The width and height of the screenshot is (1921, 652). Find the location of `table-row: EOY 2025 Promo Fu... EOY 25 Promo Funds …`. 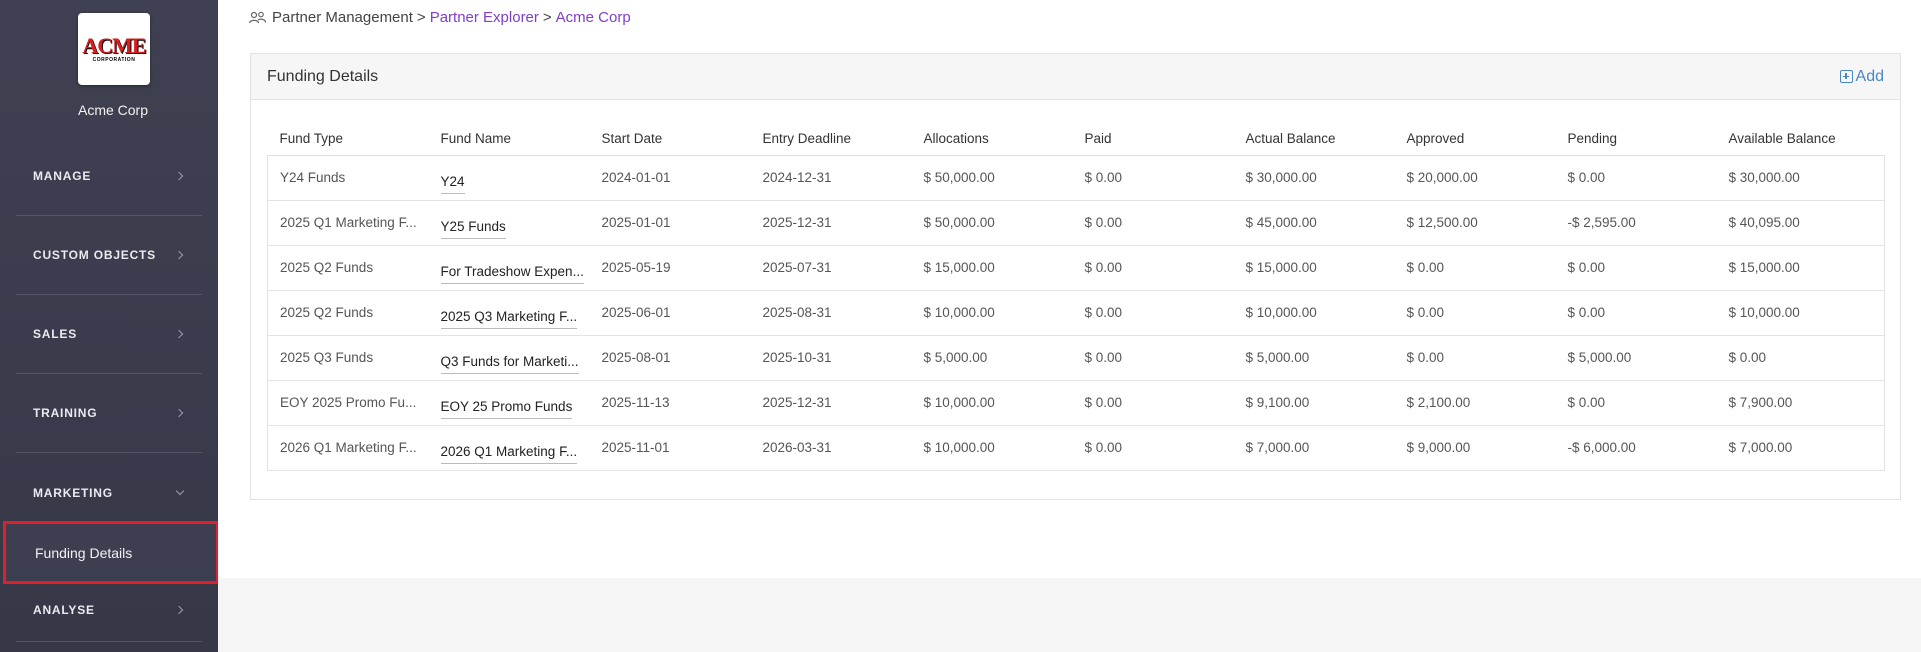

table-row: EOY 2025 Promo Fu... EOY 25 Promo Funds … is located at coordinates (1076, 403).